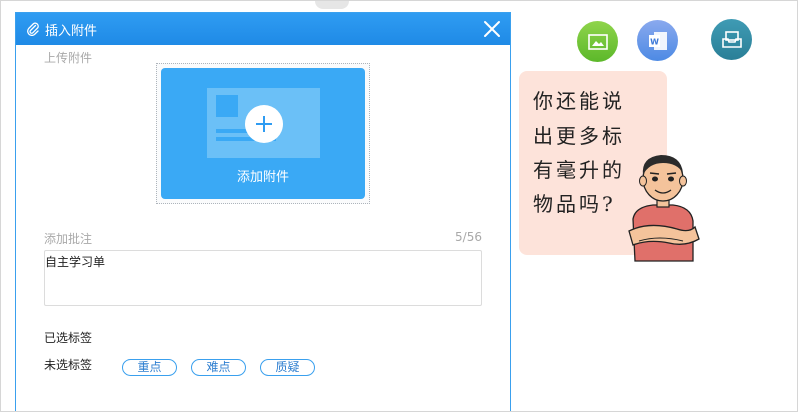  Describe the element at coordinates (264, 124) in the screenshot. I see `plus-icon` at that location.